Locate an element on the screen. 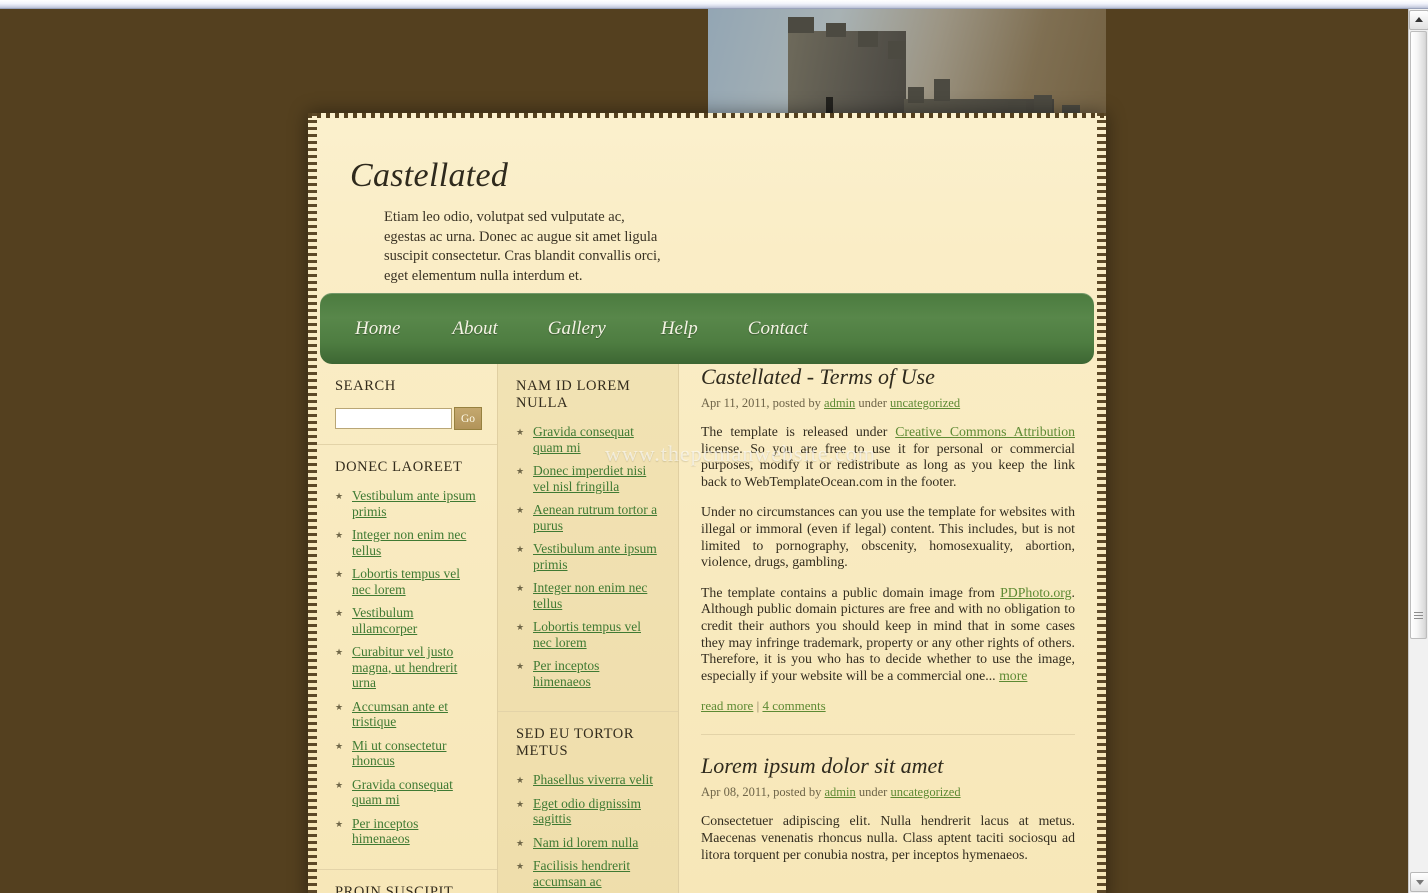 Image resolution: width=1428 pixels, height=893 pixels. widget-link: Eget odio dignissim sagittis is located at coordinates (587, 811).